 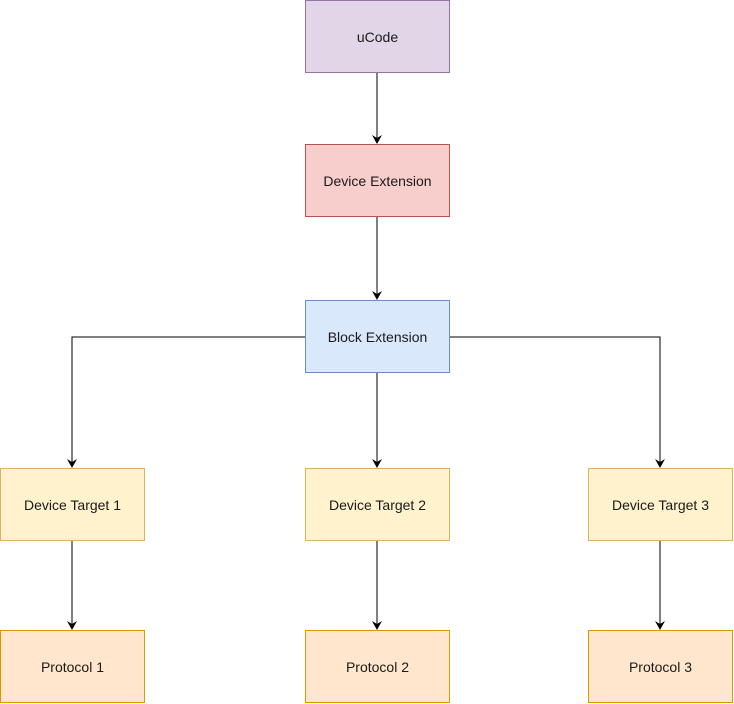 I want to click on node-protocol-2: Protocol 2, so click(x=377, y=666).